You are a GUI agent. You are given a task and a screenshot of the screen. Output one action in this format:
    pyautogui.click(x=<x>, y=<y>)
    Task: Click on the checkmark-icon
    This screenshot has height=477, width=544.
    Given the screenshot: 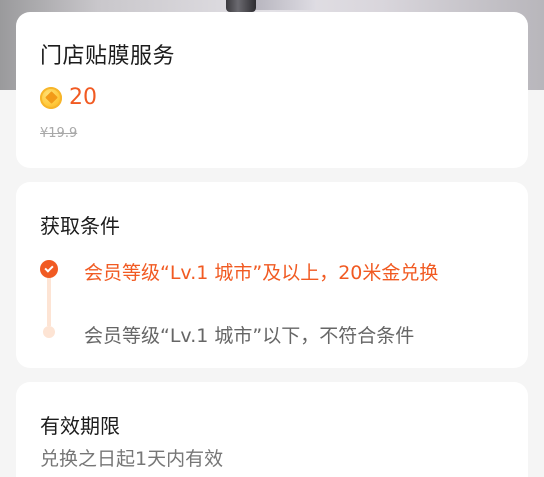 What is the action you would take?
    pyautogui.click(x=49, y=269)
    